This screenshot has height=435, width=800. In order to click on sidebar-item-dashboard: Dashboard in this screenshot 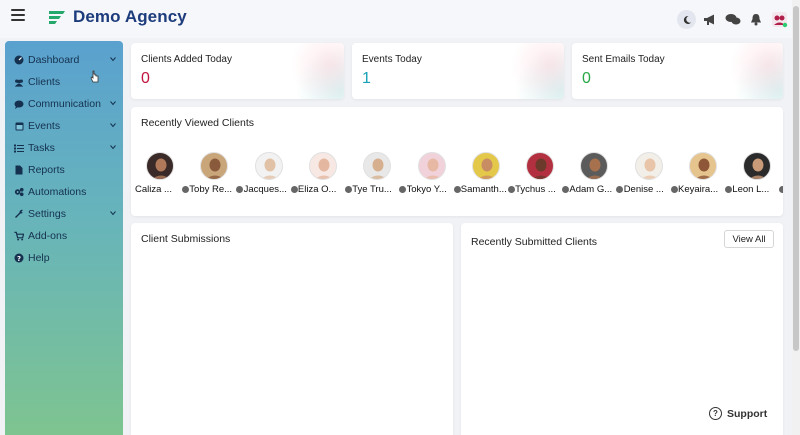, I will do `click(64, 60)`.